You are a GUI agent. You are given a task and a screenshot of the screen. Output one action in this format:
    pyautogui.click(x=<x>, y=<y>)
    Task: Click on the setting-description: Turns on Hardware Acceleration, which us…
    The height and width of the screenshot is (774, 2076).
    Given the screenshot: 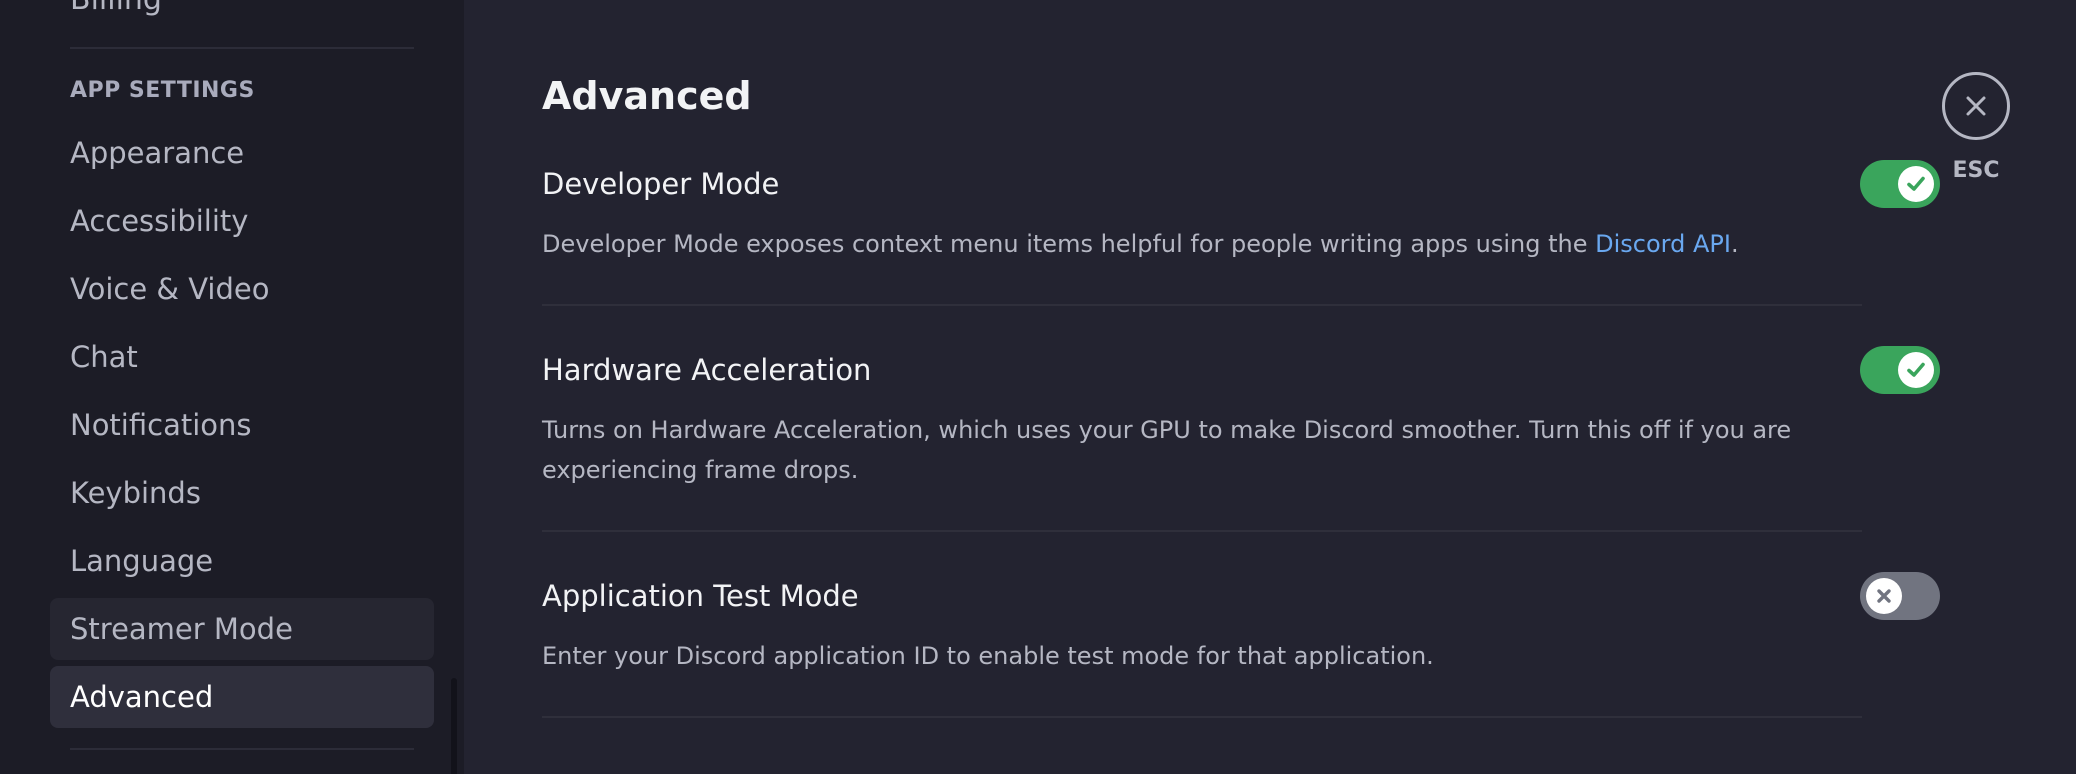 What is the action you would take?
    pyautogui.click(x=1187, y=450)
    